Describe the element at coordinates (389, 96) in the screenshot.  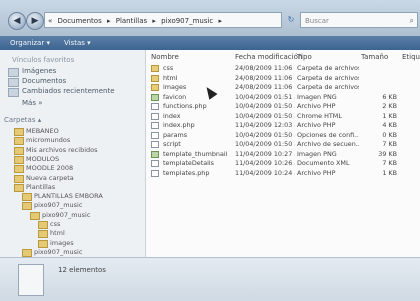
I see `file-size: 6 KB` at that location.